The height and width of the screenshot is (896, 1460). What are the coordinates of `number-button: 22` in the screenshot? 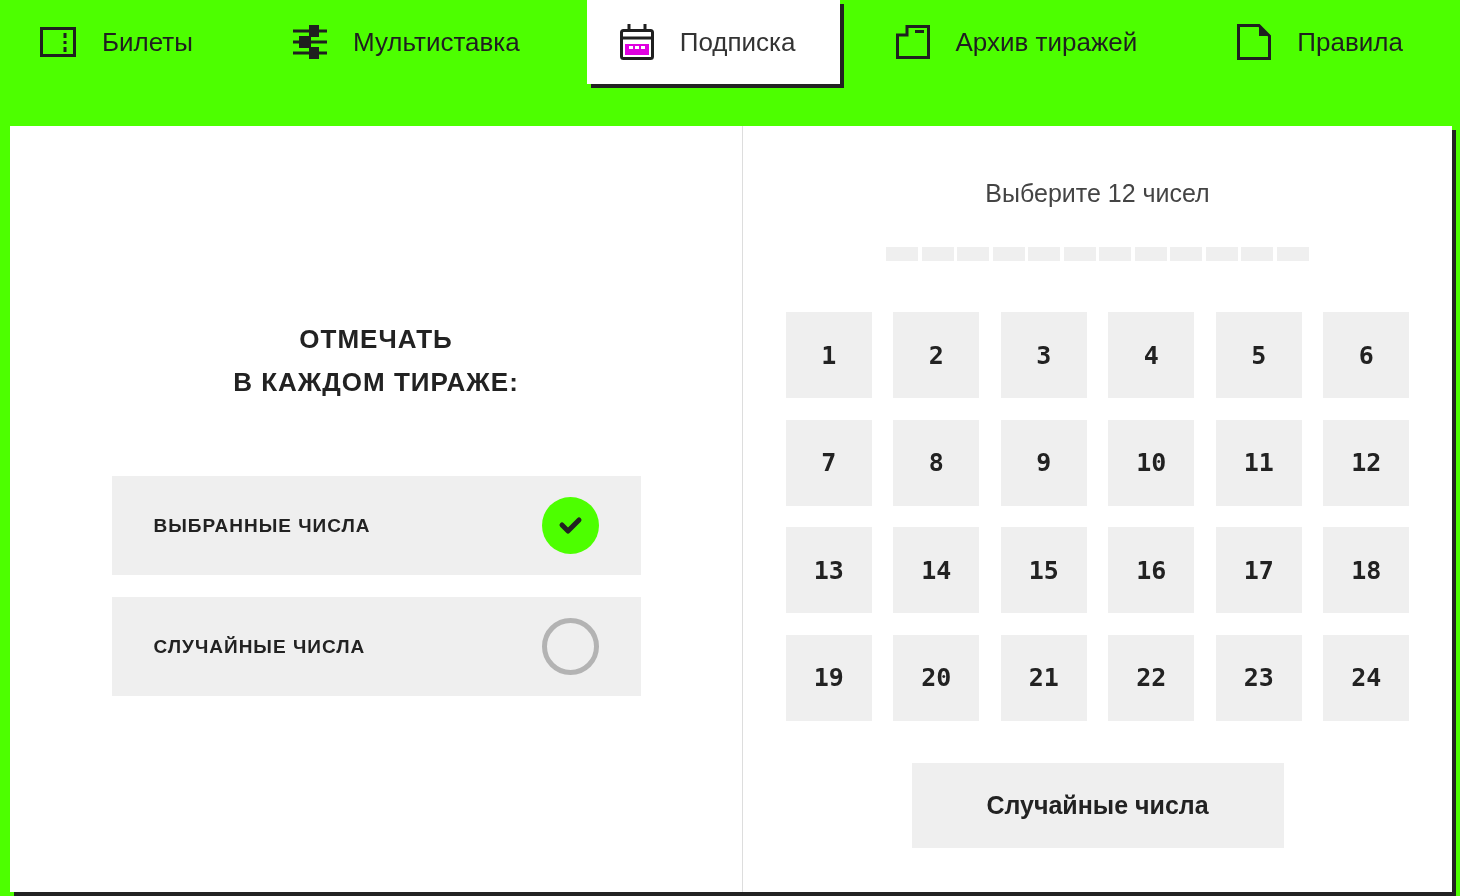 It's located at (1151, 677).